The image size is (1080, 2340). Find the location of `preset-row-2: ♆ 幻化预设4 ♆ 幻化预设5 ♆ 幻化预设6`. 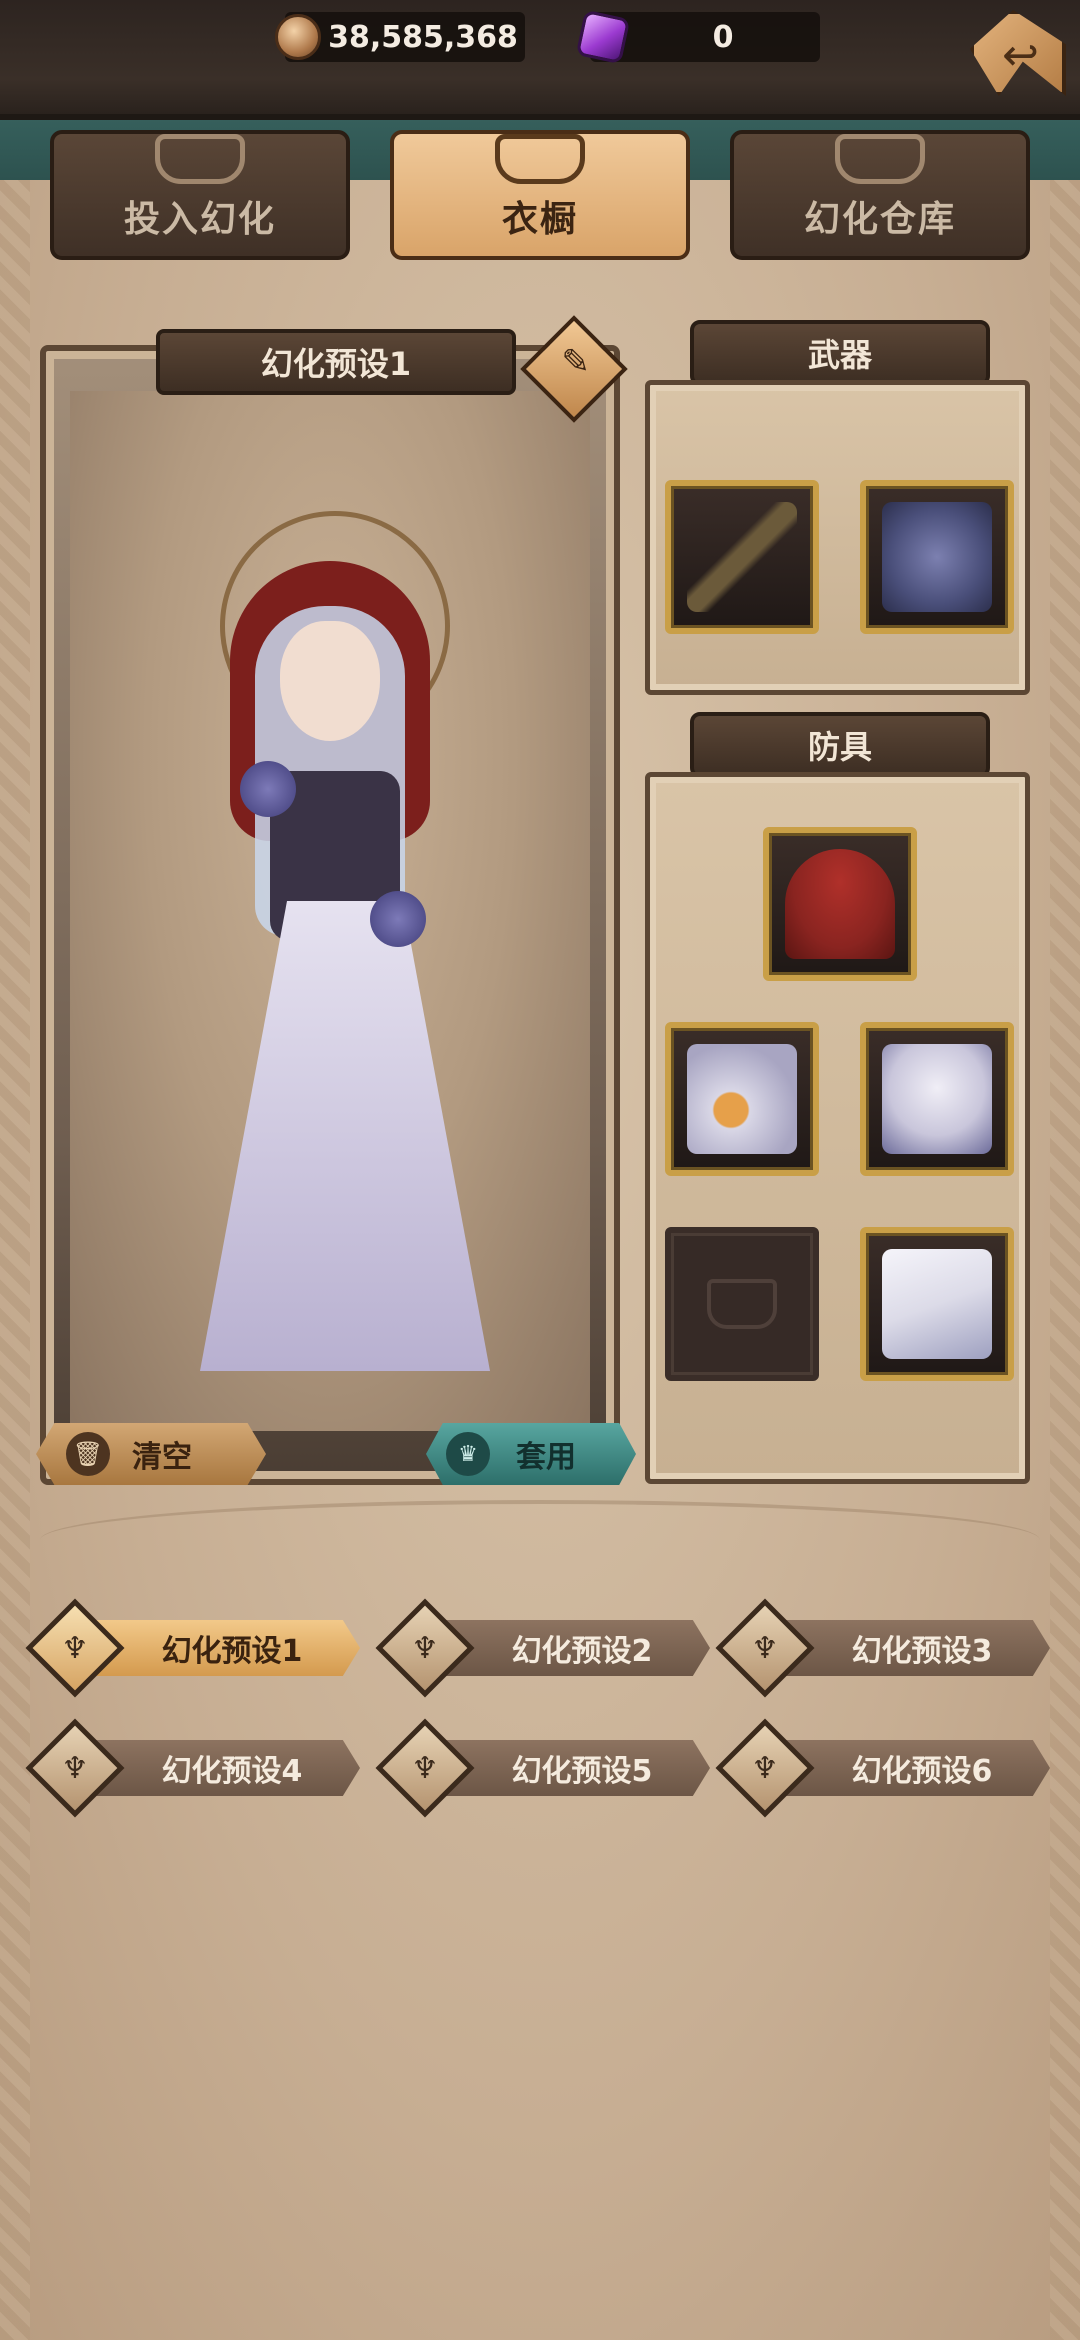

preset-row-2: ♆ 幻化预设4 ♆ 幻化预设5 ♆ 幻化预设6 is located at coordinates (537, 1768).